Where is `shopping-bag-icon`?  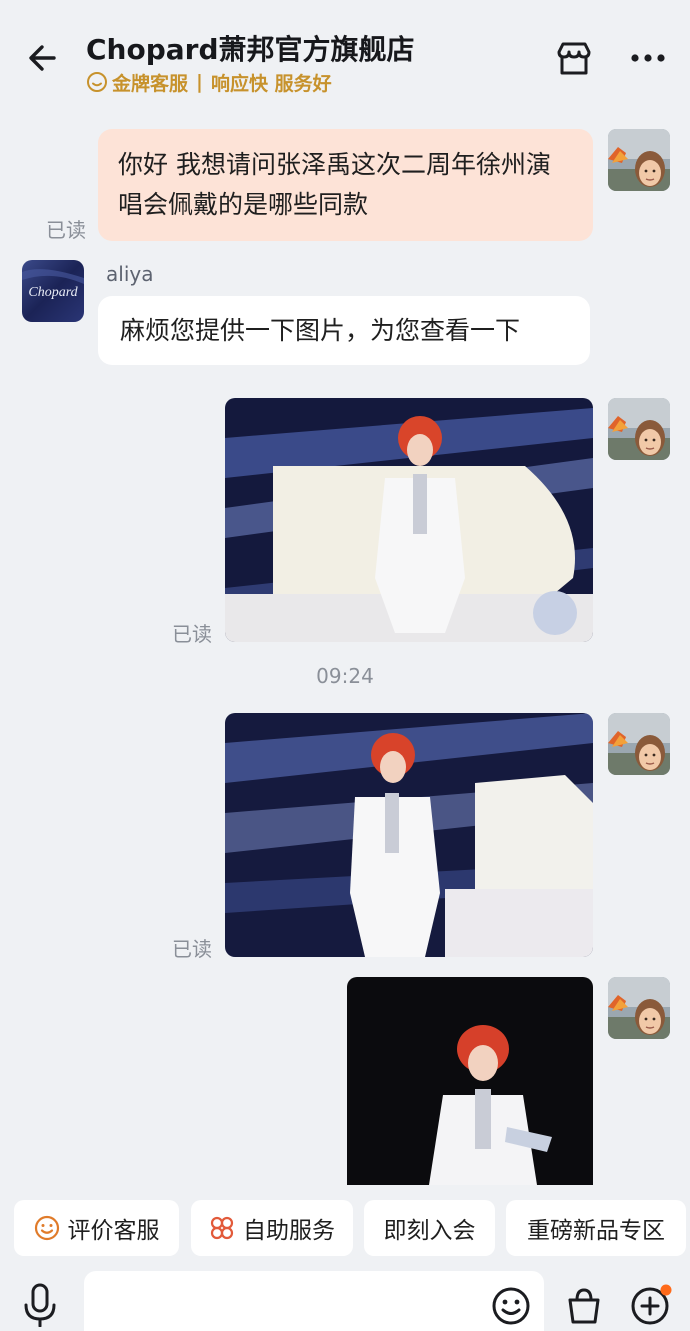
shopping-bag-icon is located at coordinates (584, 1306).